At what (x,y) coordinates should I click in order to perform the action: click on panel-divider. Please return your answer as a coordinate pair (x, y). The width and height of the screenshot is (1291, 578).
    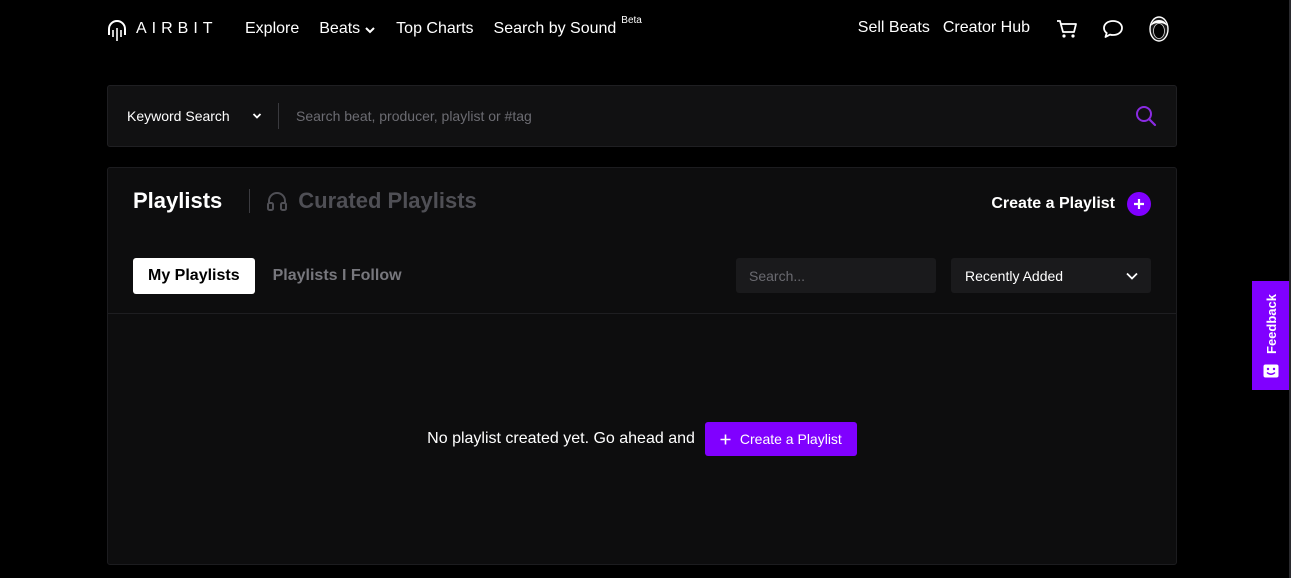
    Looking at the image, I should click on (642, 313).